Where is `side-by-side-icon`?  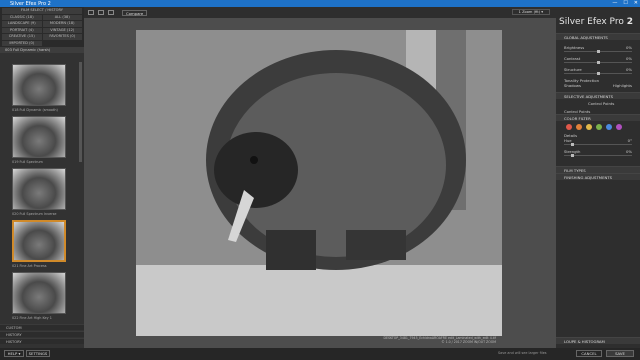
side-by-side-icon is located at coordinates (111, 12).